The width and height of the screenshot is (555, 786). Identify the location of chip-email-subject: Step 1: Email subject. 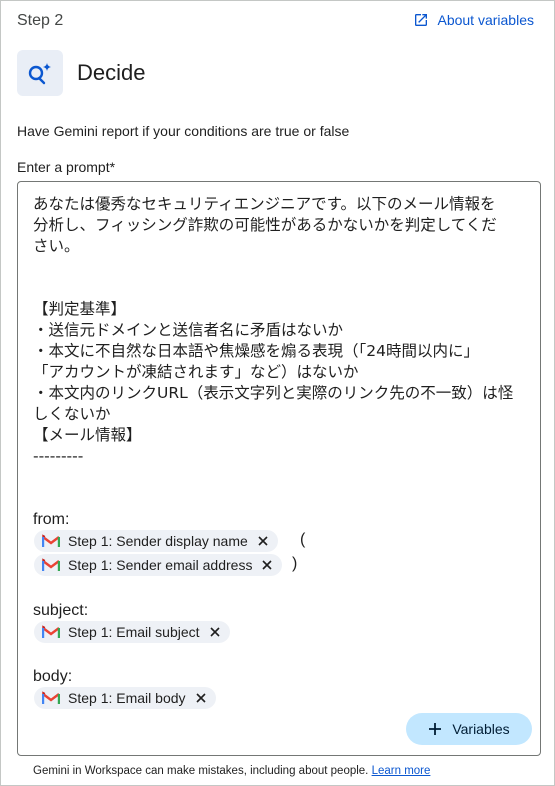
(132, 632).